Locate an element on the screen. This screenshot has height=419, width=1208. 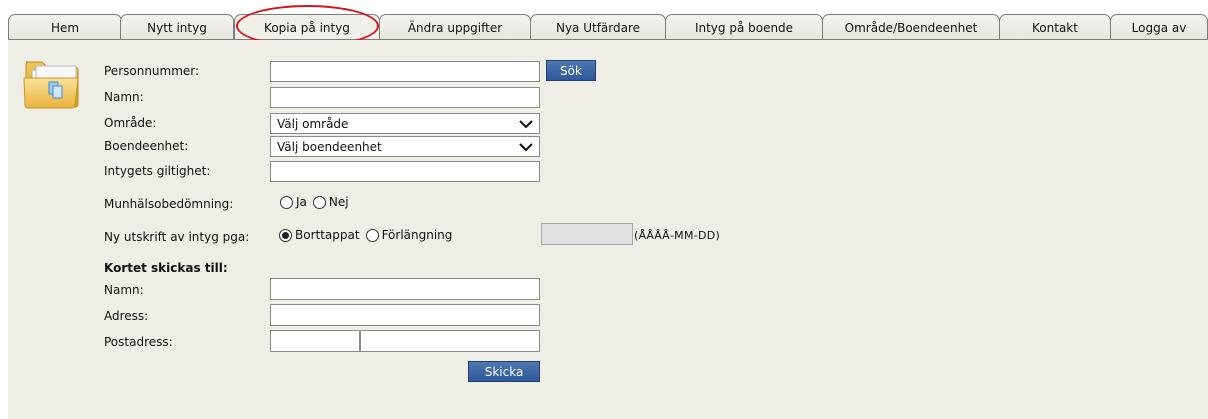
tab-andra-uppgifter: Ändra uppgifter is located at coordinates (455, 27).